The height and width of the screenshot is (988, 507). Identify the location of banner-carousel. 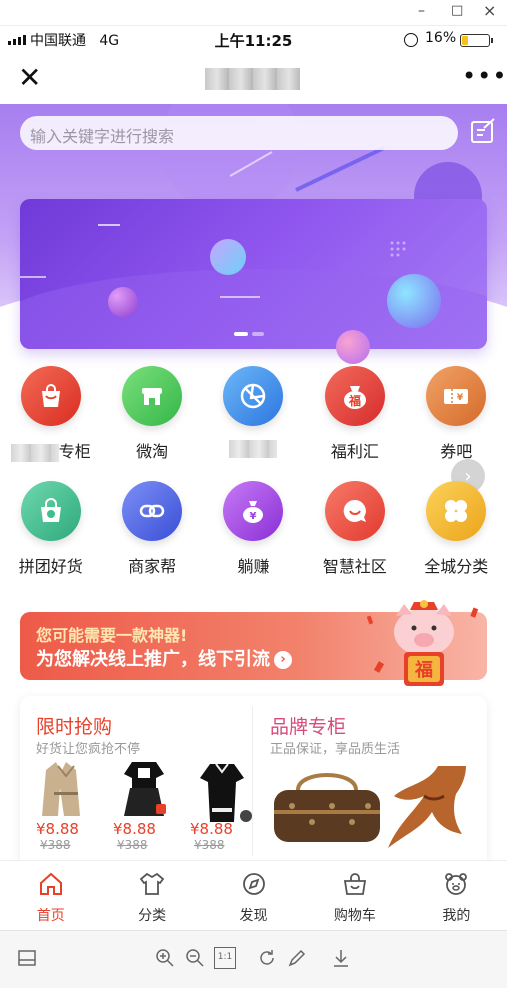
(253, 274).